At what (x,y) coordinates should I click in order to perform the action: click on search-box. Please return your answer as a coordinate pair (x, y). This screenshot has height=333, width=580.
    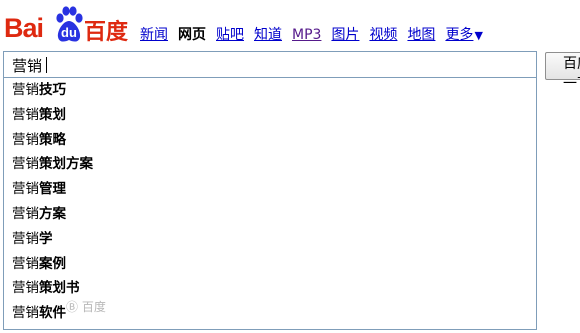
    Looking at the image, I should click on (270, 64).